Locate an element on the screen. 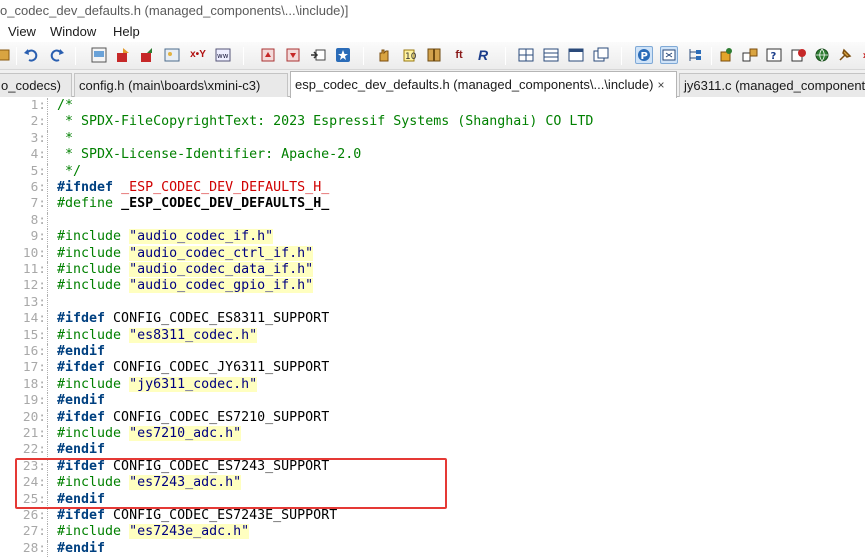  line-number: 2: is located at coordinates (38, 122).